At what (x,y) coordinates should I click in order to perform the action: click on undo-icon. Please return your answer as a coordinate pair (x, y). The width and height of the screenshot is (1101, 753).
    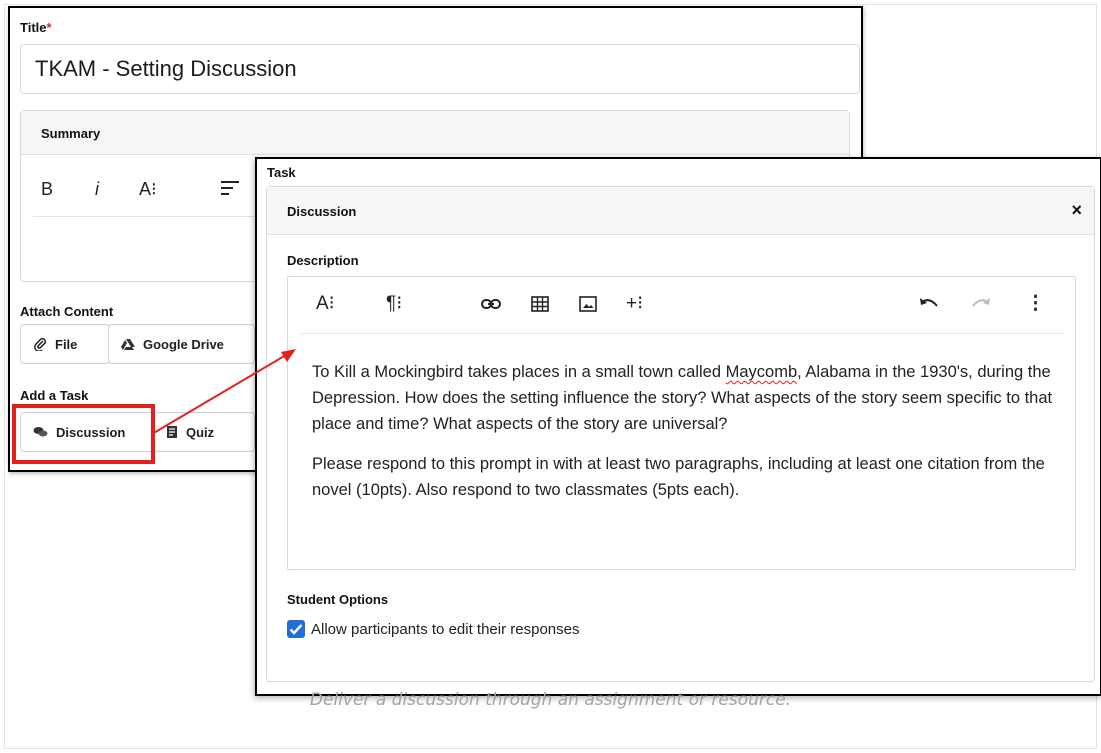
    Looking at the image, I should click on (929, 306).